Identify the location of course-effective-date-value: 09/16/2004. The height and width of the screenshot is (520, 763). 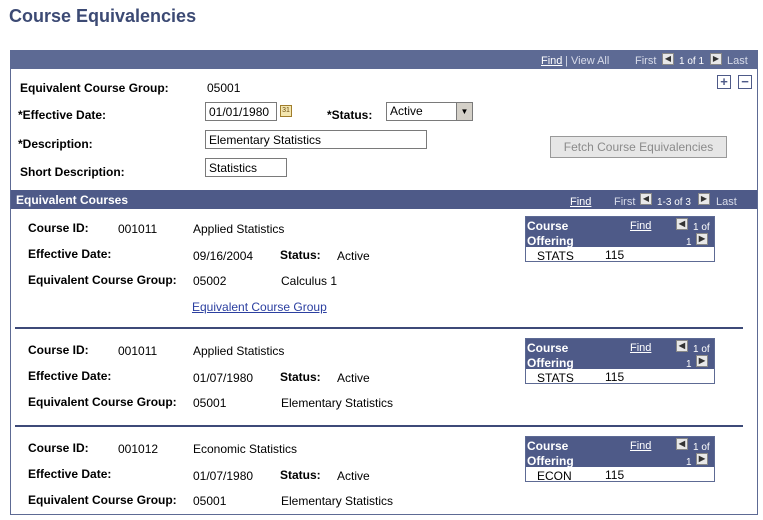
(223, 256).